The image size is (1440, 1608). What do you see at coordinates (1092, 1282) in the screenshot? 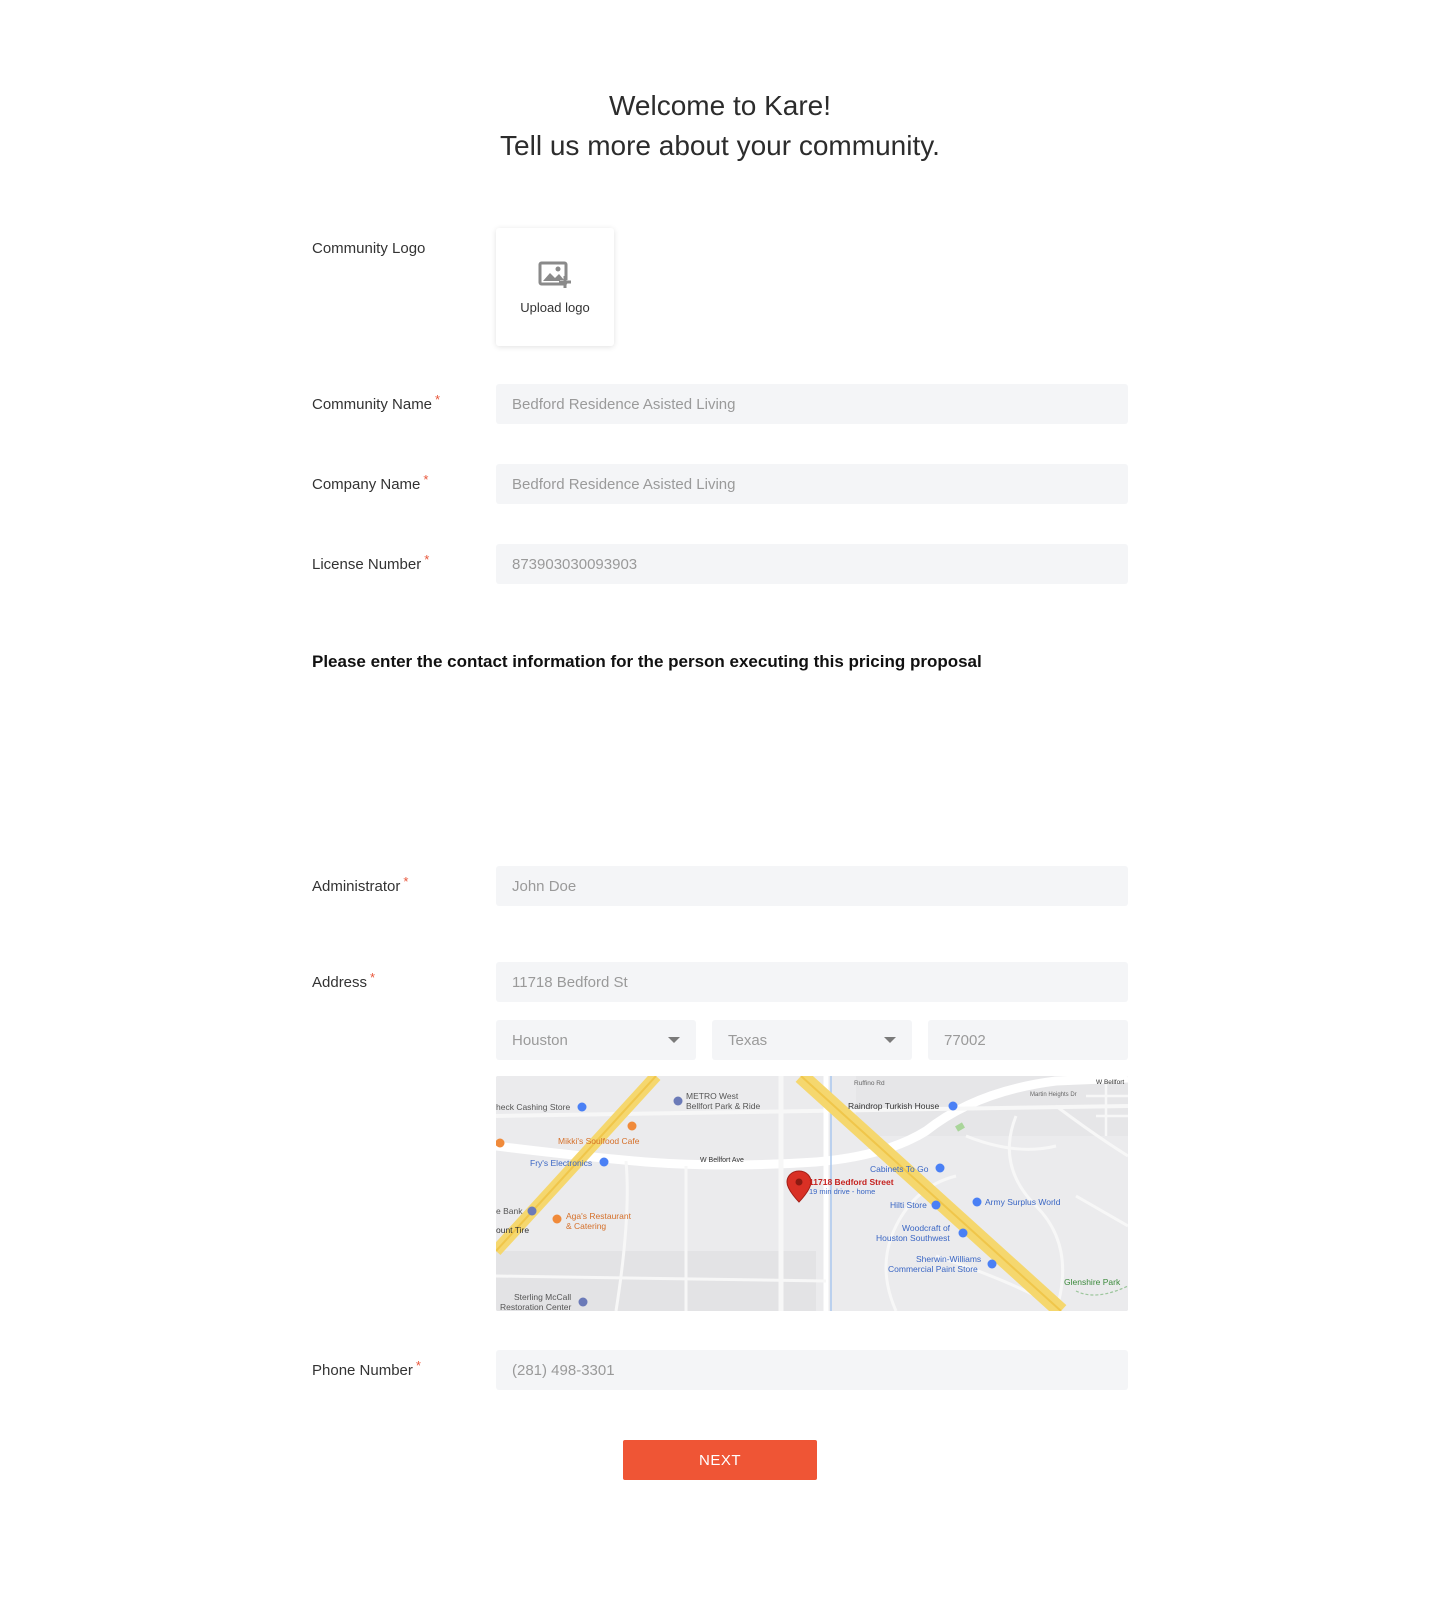
I see `map-label: Glenshire Park` at bounding box center [1092, 1282].